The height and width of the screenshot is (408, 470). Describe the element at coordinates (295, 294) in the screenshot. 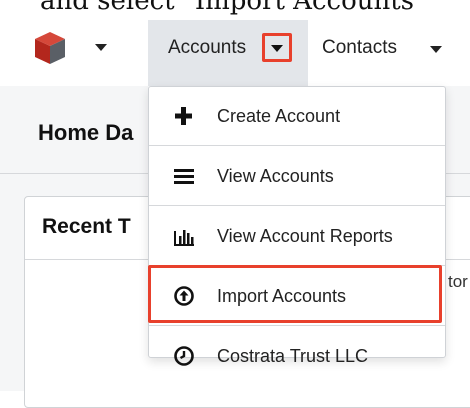

I see `import-accounts-highlight` at that location.